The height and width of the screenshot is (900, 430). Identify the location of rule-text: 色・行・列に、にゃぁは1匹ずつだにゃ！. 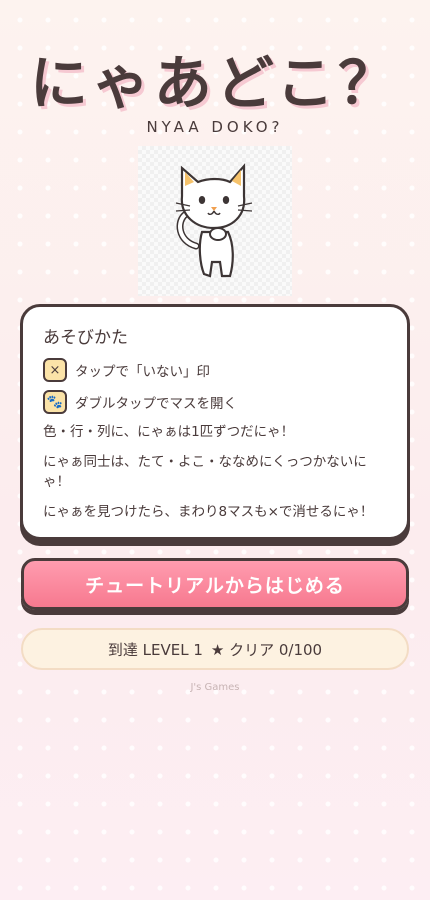
(169, 432).